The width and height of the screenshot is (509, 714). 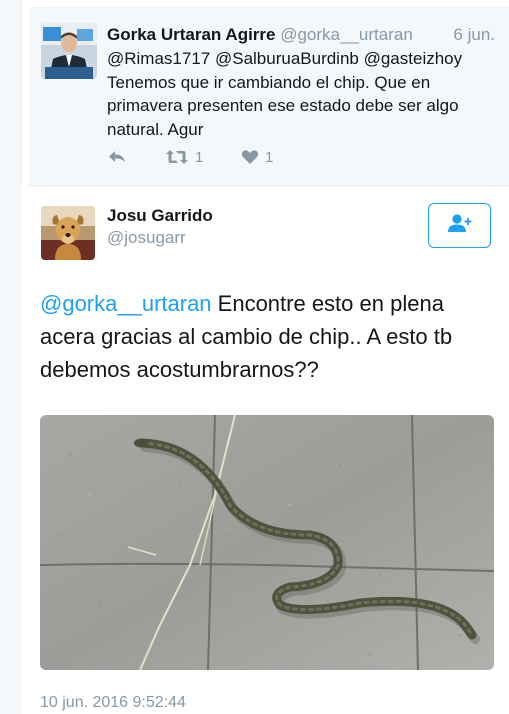 What do you see at coordinates (126, 303) in the screenshot?
I see `mention-link: @gorka__urtaran` at bounding box center [126, 303].